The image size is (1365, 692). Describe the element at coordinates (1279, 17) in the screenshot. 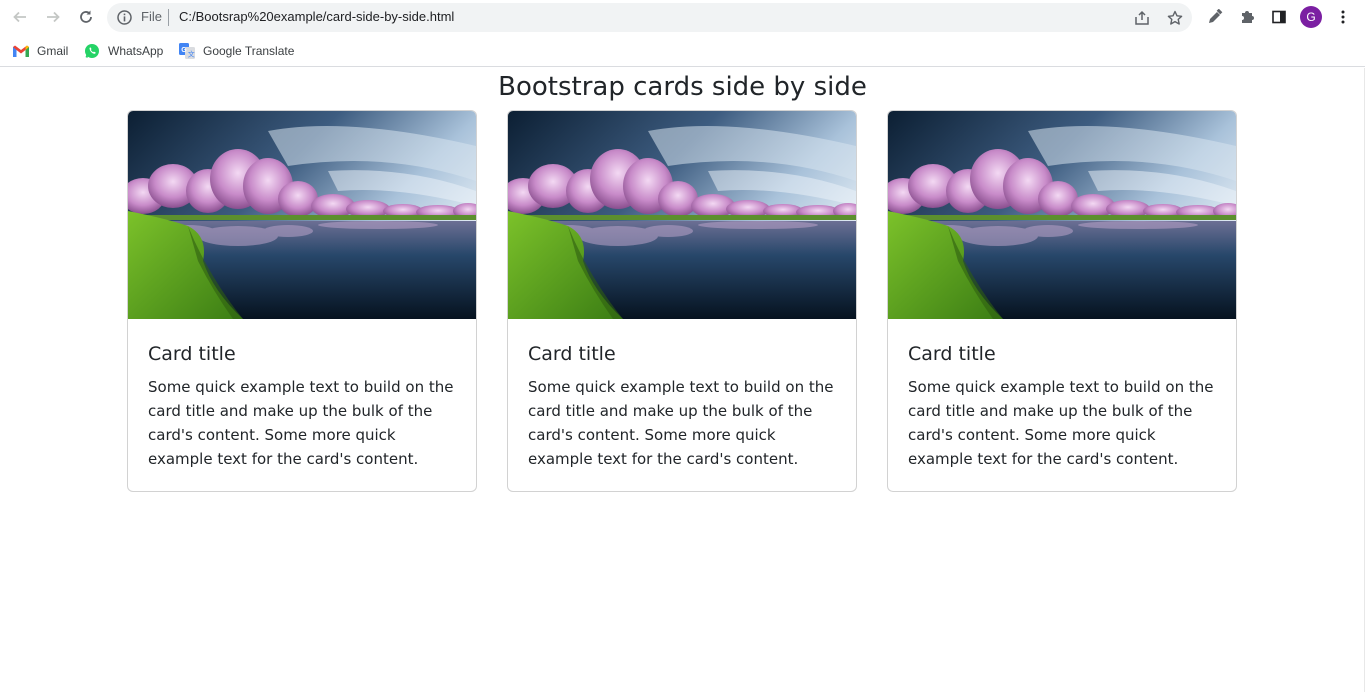

I see `side-panel-icon` at that location.